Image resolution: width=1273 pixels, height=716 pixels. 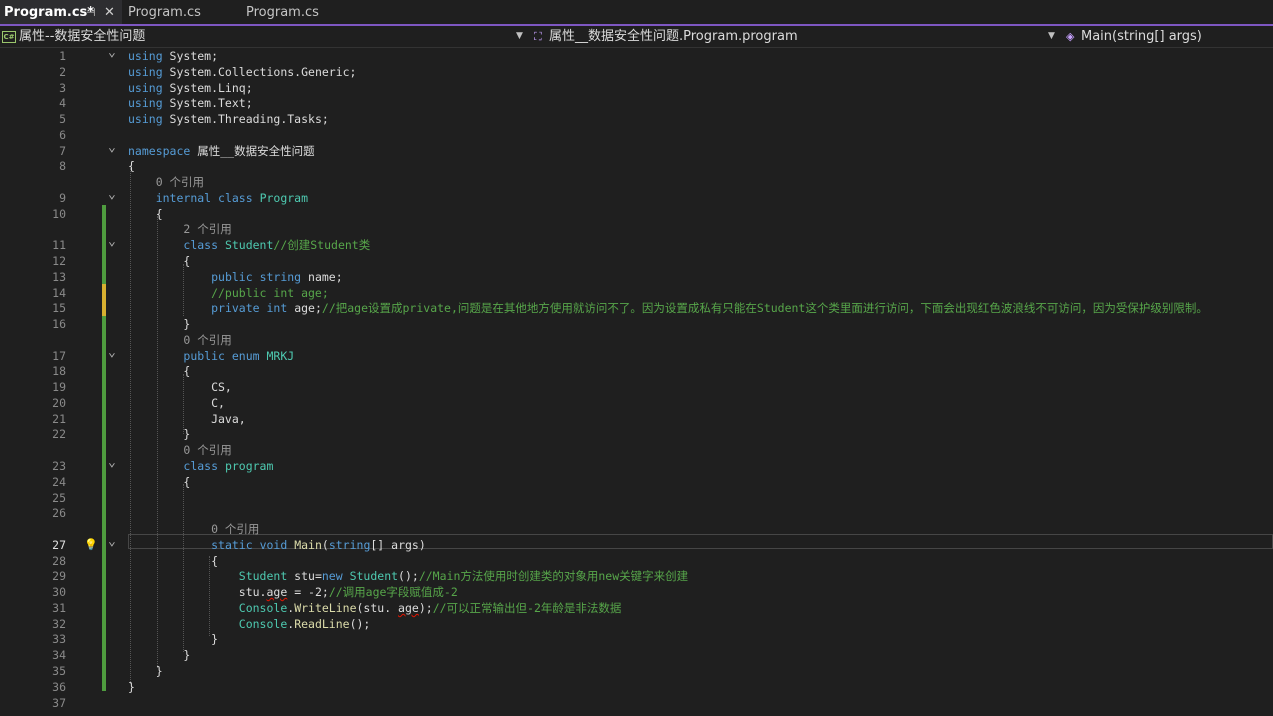 What do you see at coordinates (636, 277) in the screenshot?
I see `code-line-13: 13 public string name;` at bounding box center [636, 277].